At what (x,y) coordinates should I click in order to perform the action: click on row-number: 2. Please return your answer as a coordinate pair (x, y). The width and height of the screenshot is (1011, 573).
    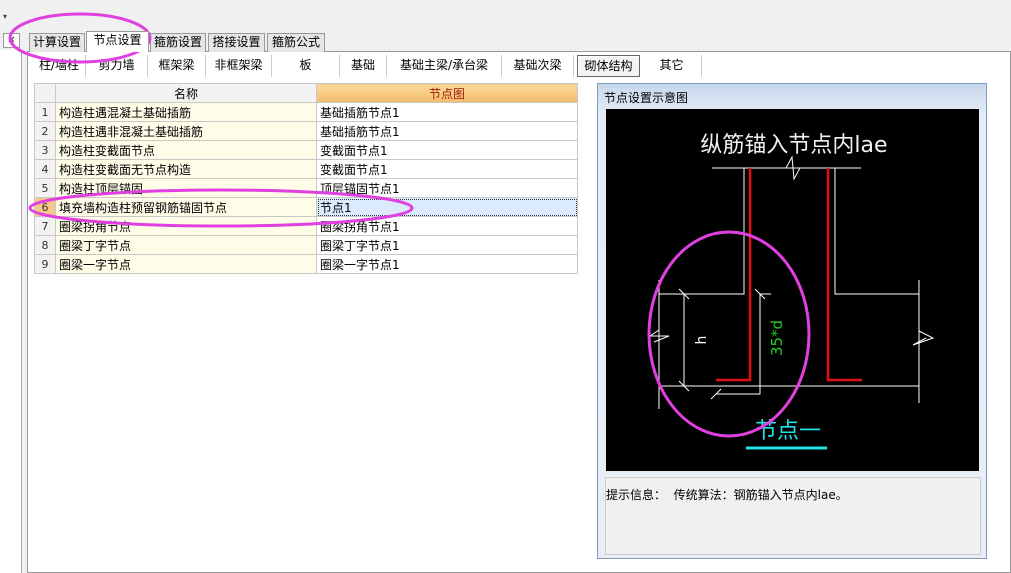
    Looking at the image, I should click on (45, 131).